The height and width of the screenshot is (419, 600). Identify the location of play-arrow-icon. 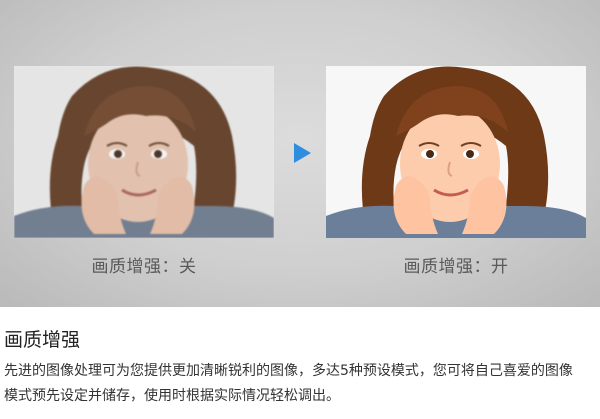
(302, 153).